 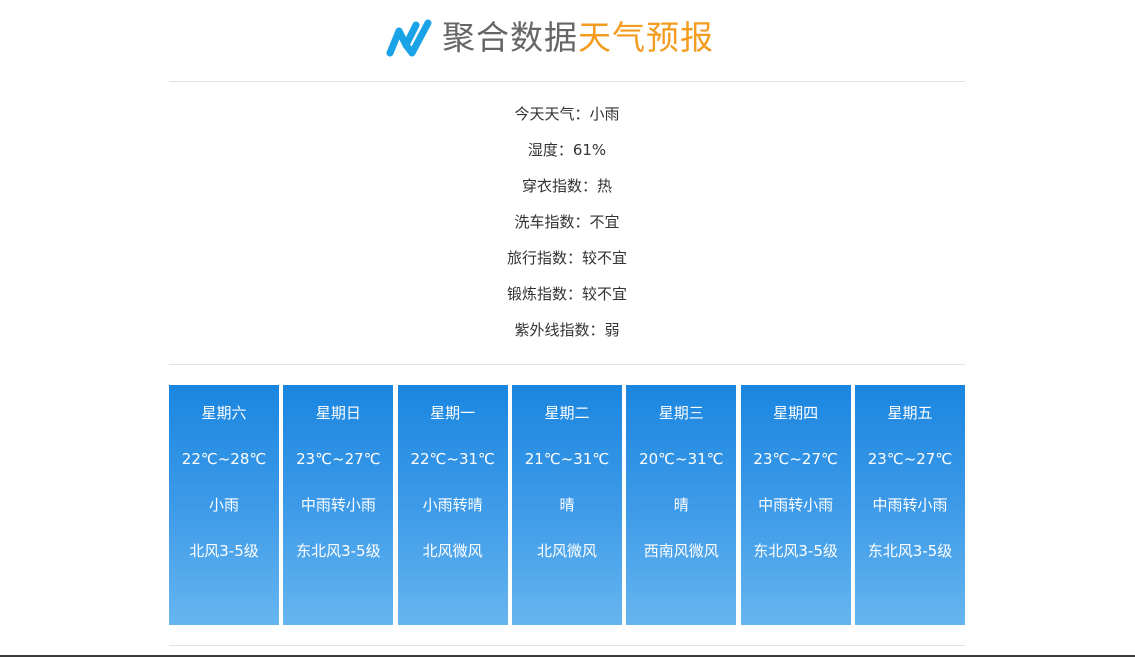 What do you see at coordinates (567, 413) in the screenshot?
I see `forecast-week: 星期二` at bounding box center [567, 413].